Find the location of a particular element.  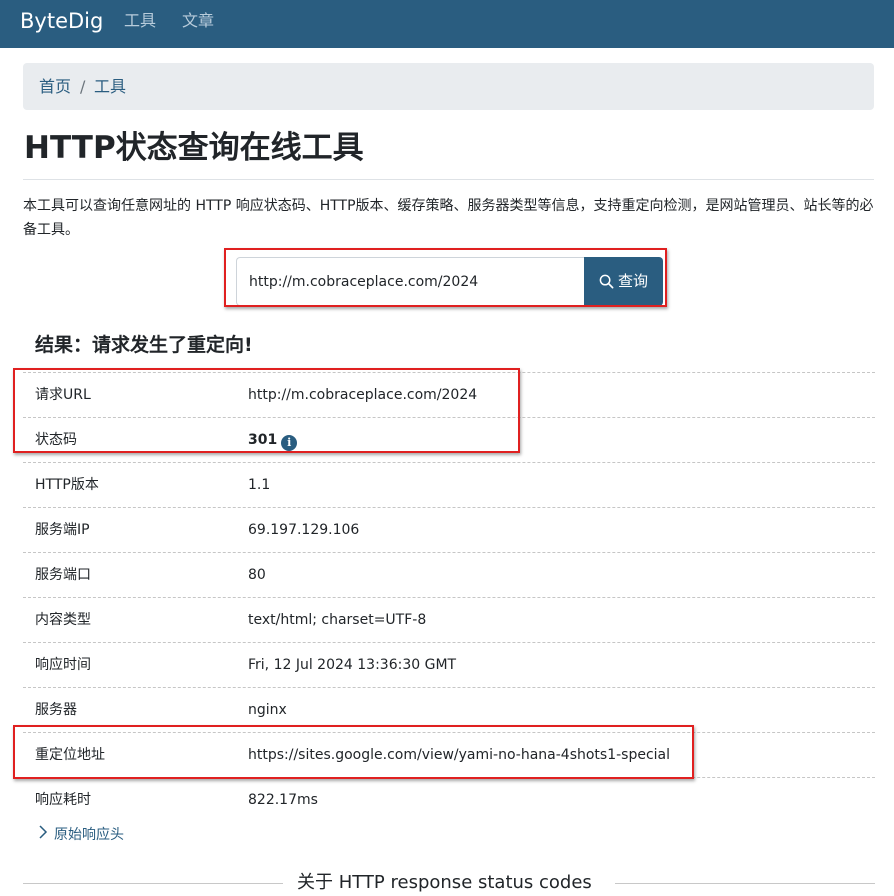

result-row-request-url: 请求URL http://m.cobraceplace.com/2024 is located at coordinates (449, 394).